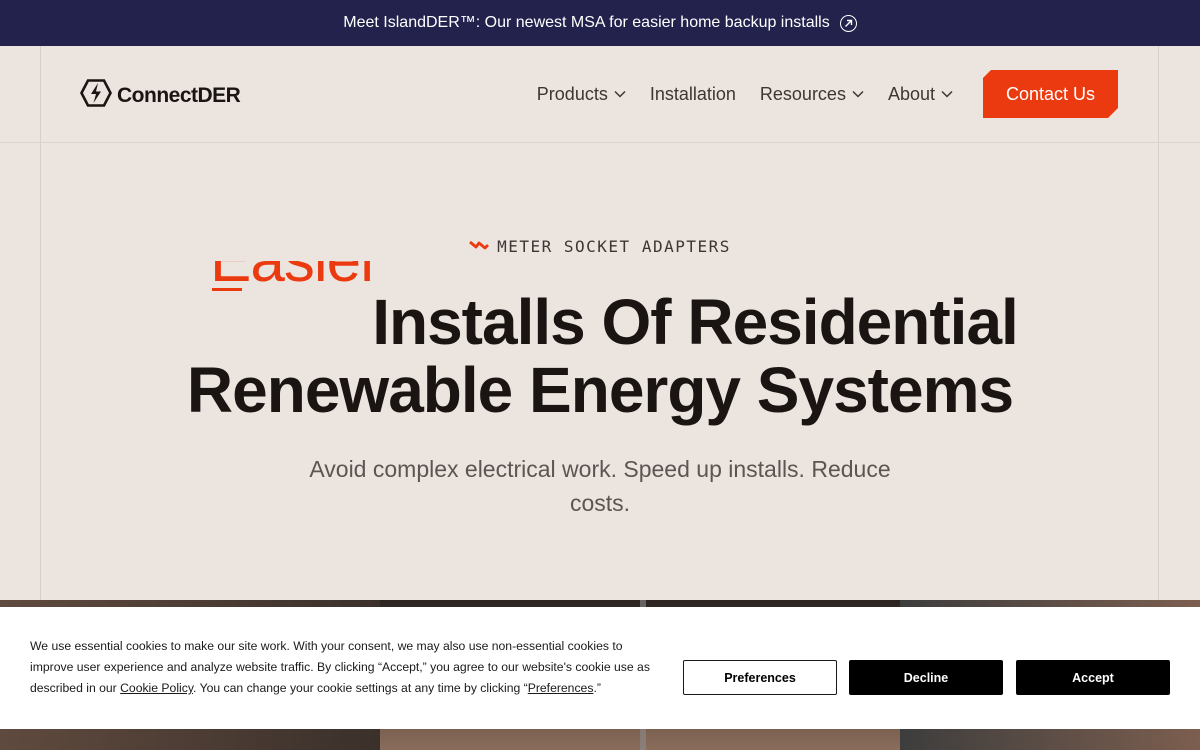 The height and width of the screenshot is (750, 1200). I want to click on nav-item-label: Products, so click(572, 93).